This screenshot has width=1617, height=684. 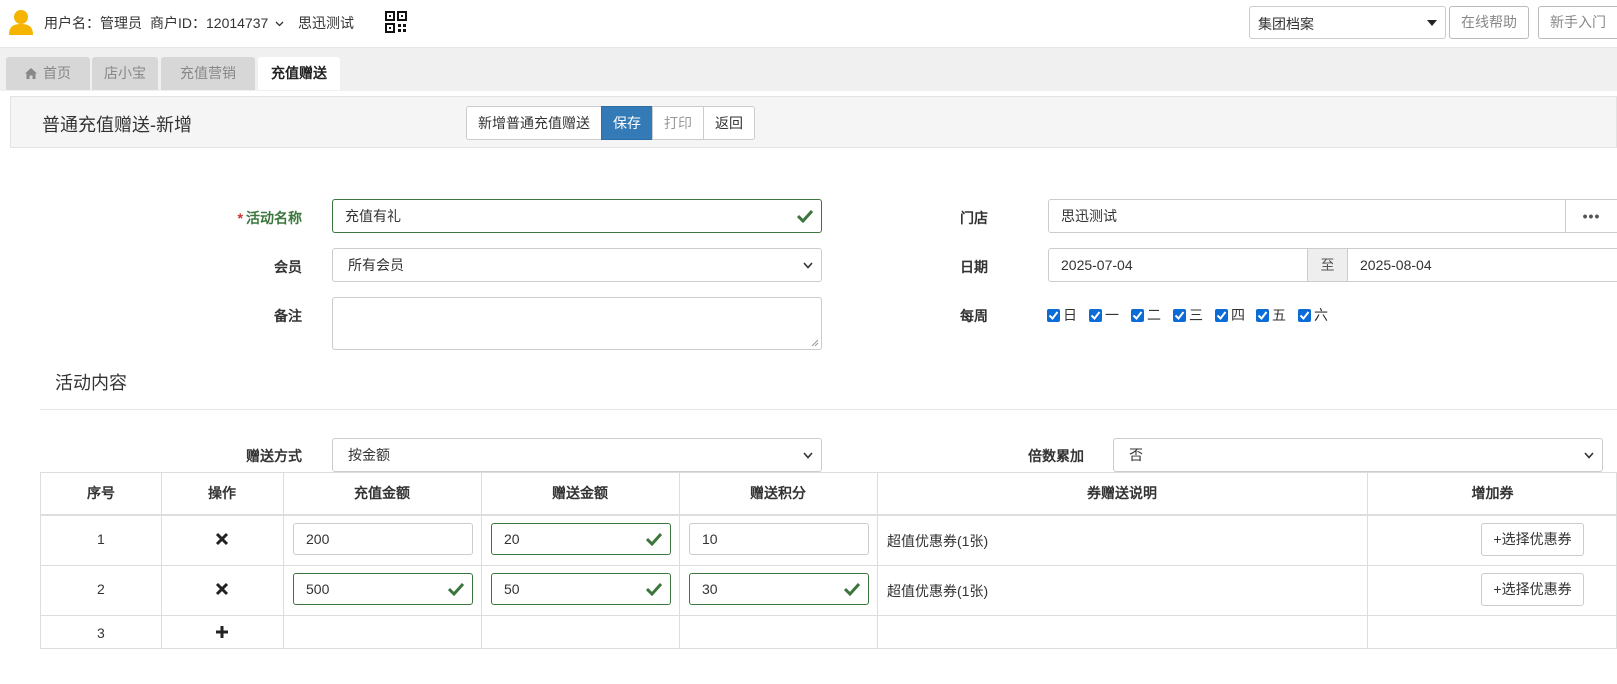 I want to click on home-icon, so click(x=31, y=73).